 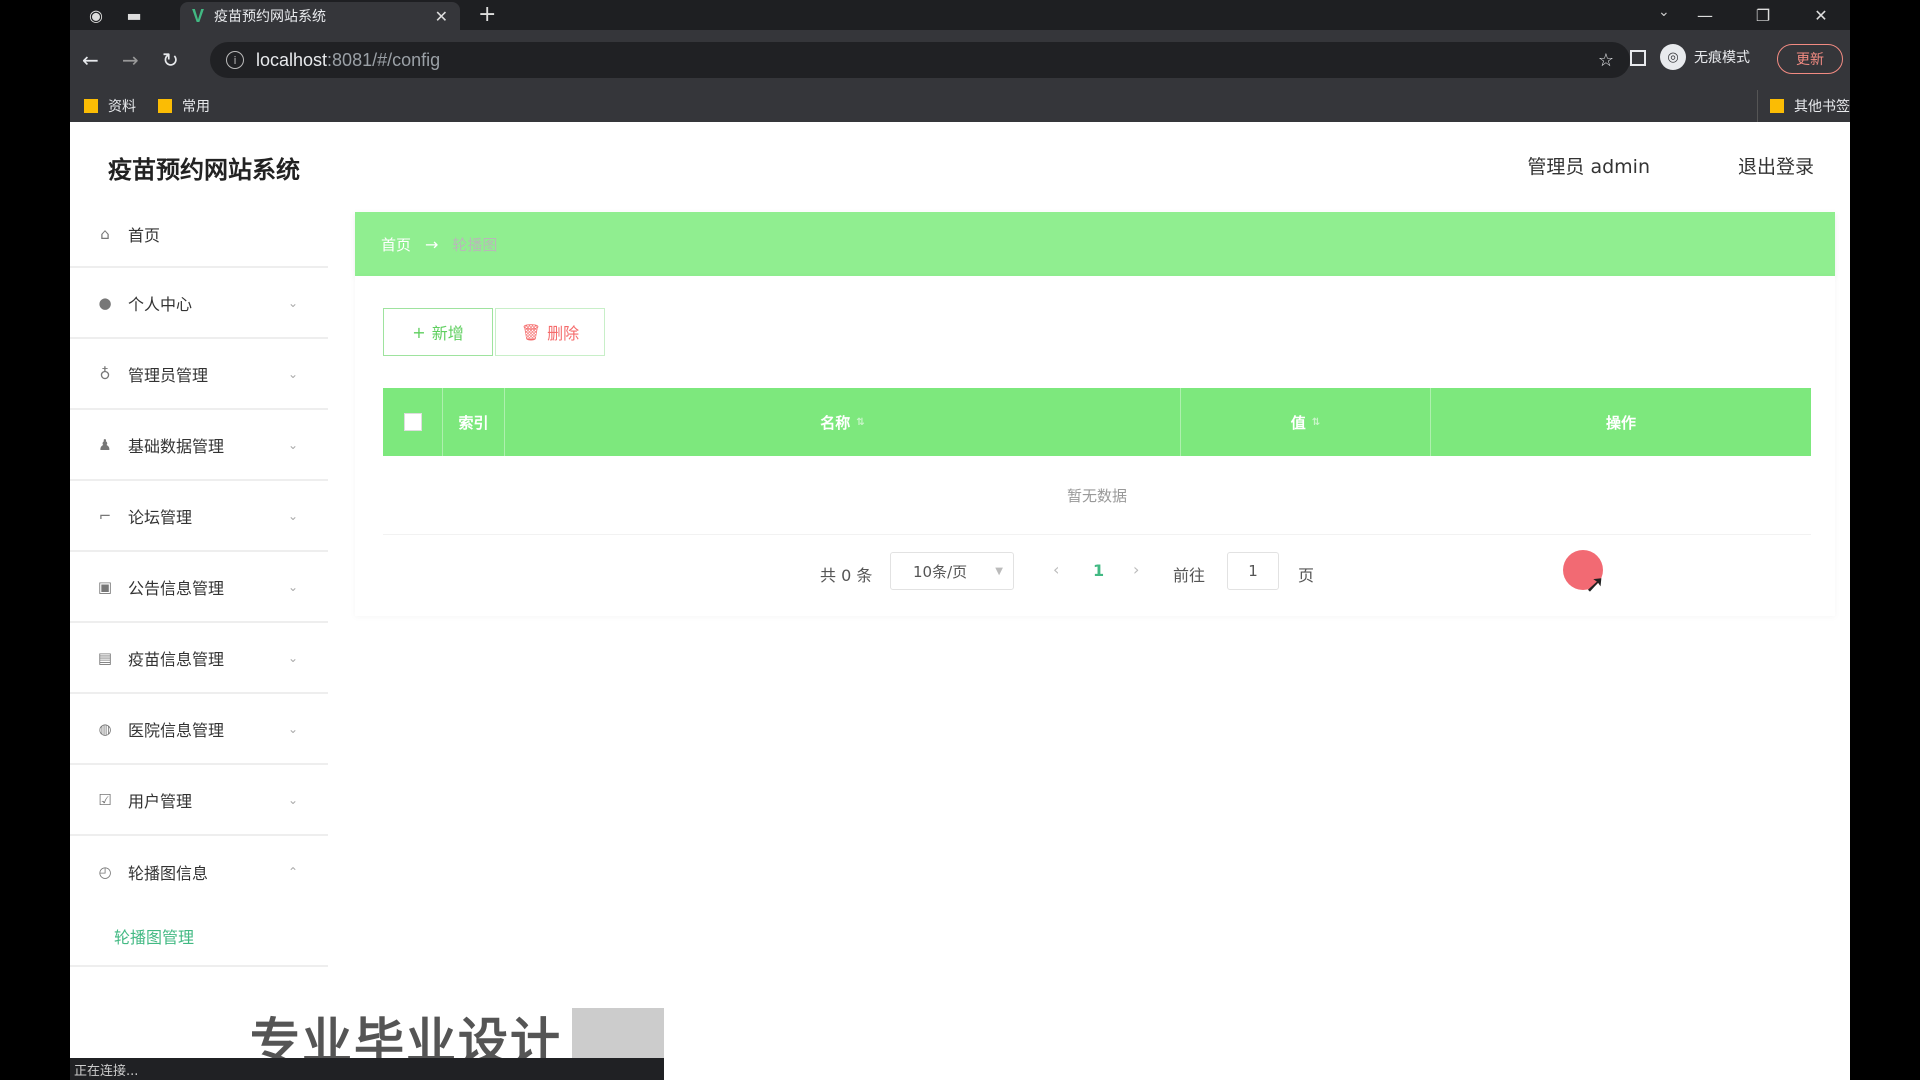 I want to click on column-header-name: 名称 ⇅, so click(x=843, y=422).